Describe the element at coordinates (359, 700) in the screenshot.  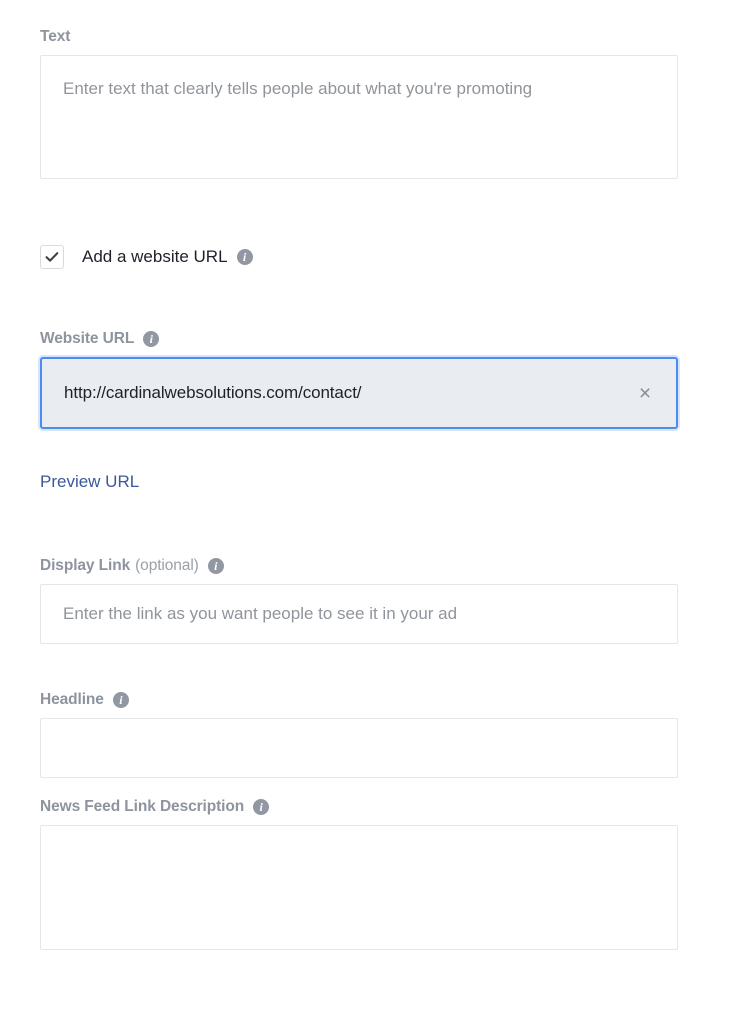
I see `headline-label: Headline i` at that location.